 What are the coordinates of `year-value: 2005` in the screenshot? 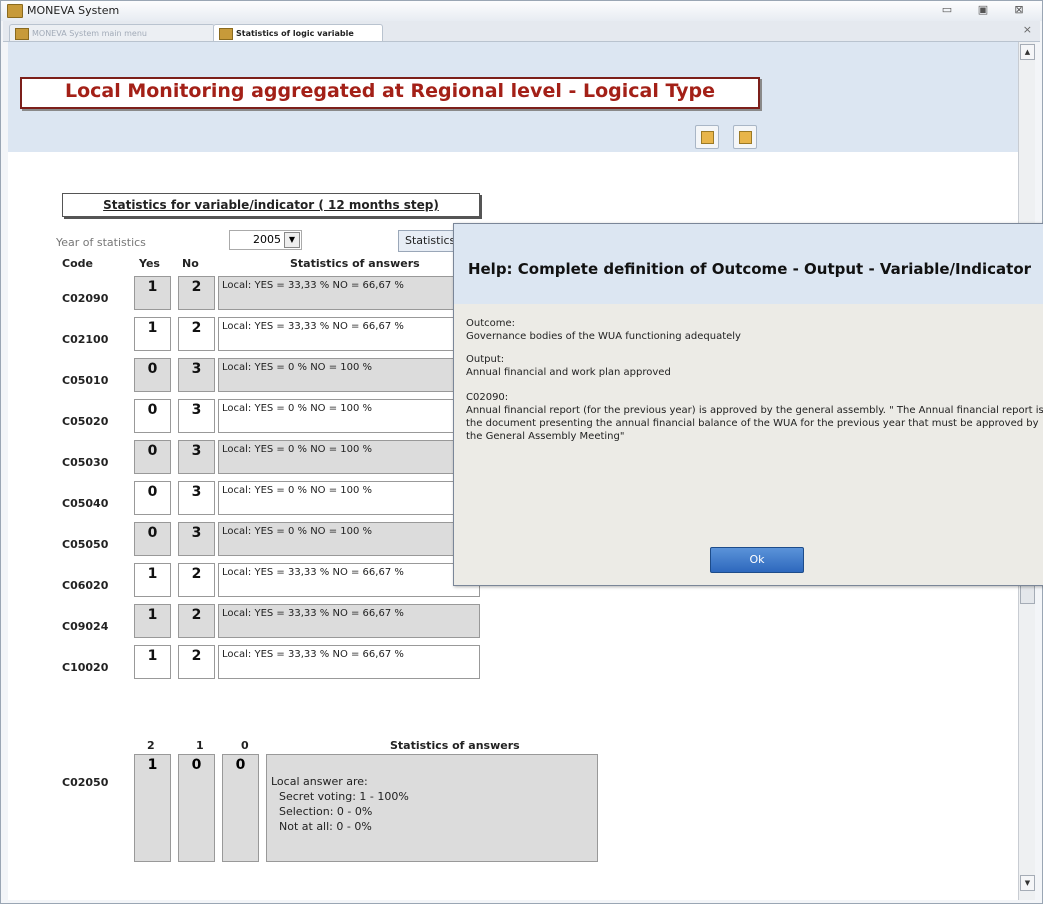 It's located at (267, 239).